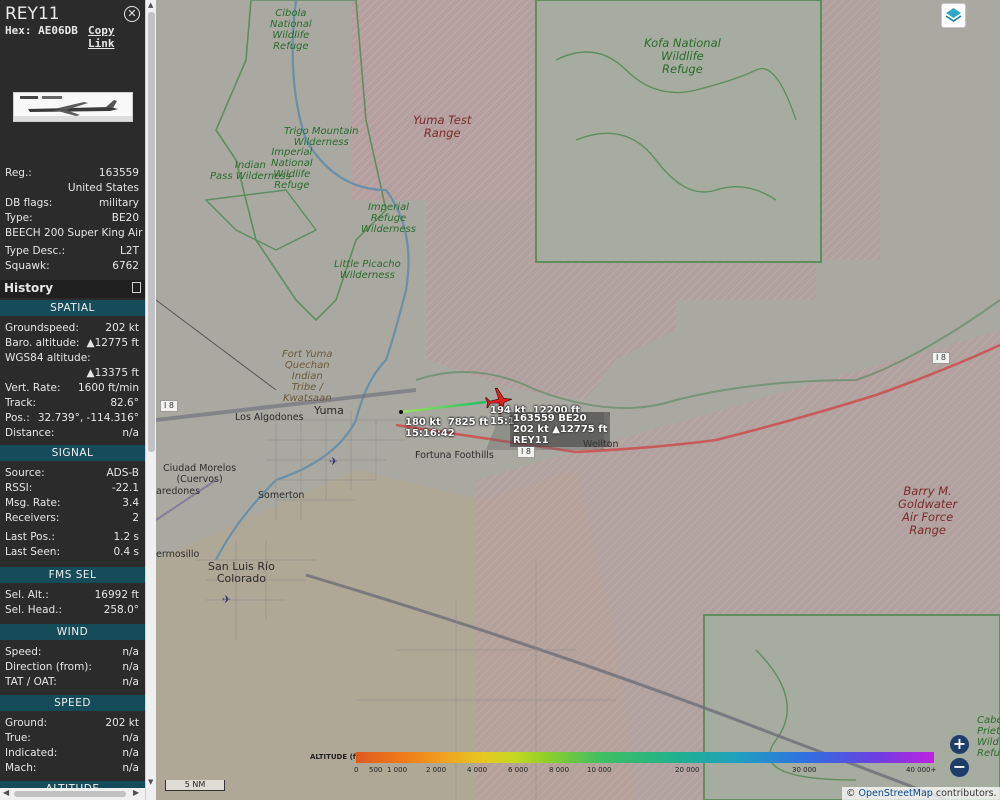 This screenshot has width=1000, height=800. What do you see at coordinates (329, 410) in the screenshot?
I see `city-yuma: Yuma` at bounding box center [329, 410].